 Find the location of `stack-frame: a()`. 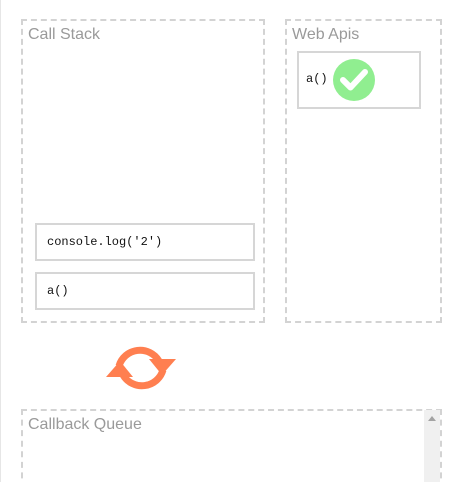

stack-frame: a() is located at coordinates (145, 291).